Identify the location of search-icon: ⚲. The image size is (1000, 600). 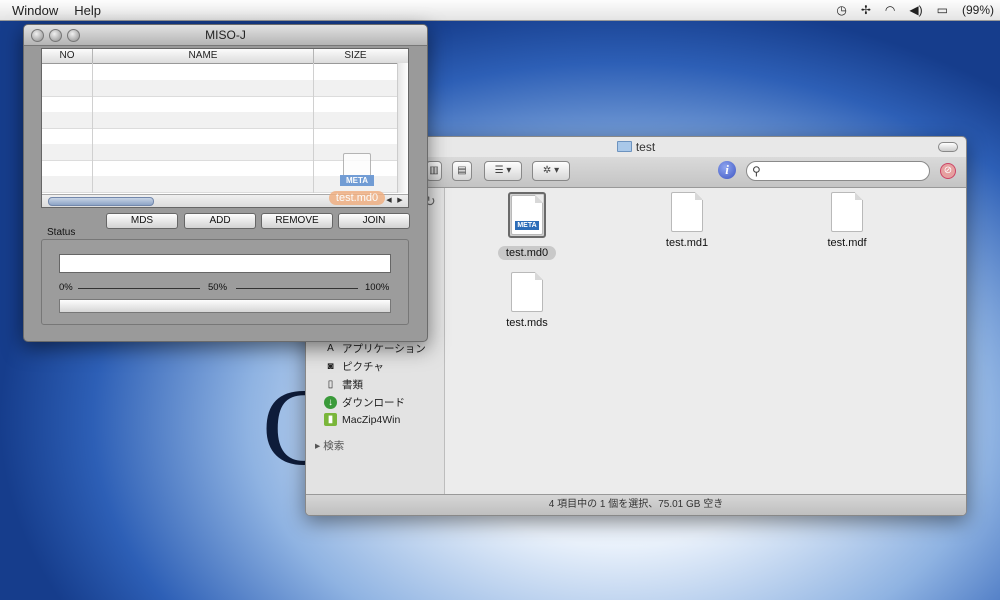
(756, 171).